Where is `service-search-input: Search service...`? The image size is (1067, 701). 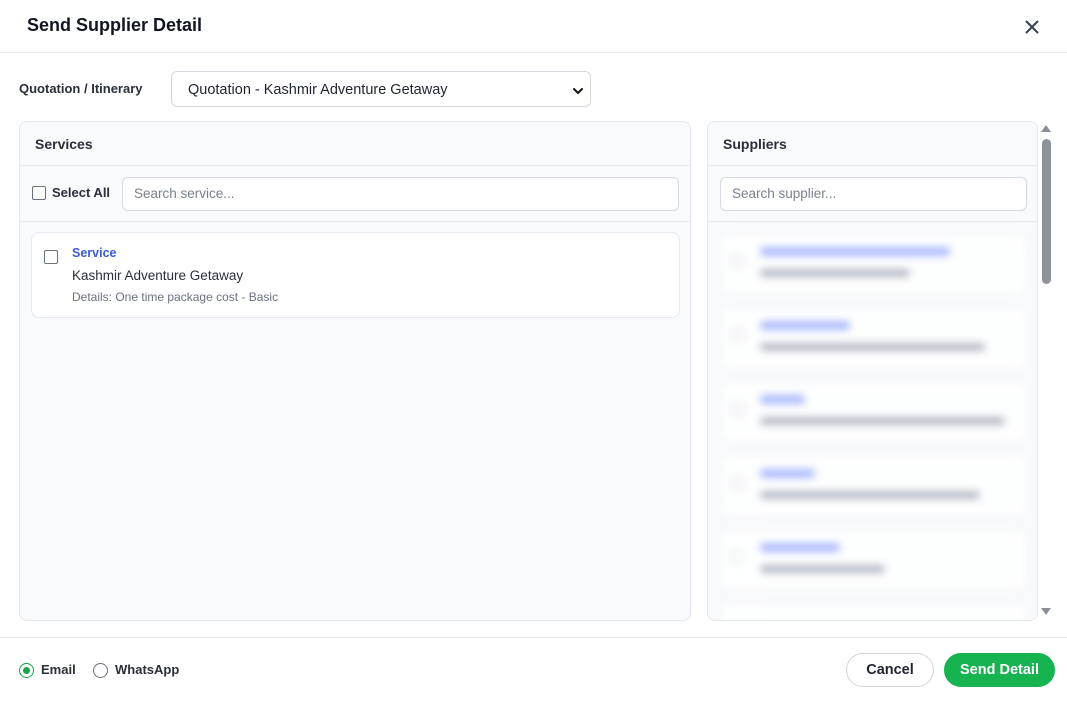
service-search-input: Search service... is located at coordinates (400, 194).